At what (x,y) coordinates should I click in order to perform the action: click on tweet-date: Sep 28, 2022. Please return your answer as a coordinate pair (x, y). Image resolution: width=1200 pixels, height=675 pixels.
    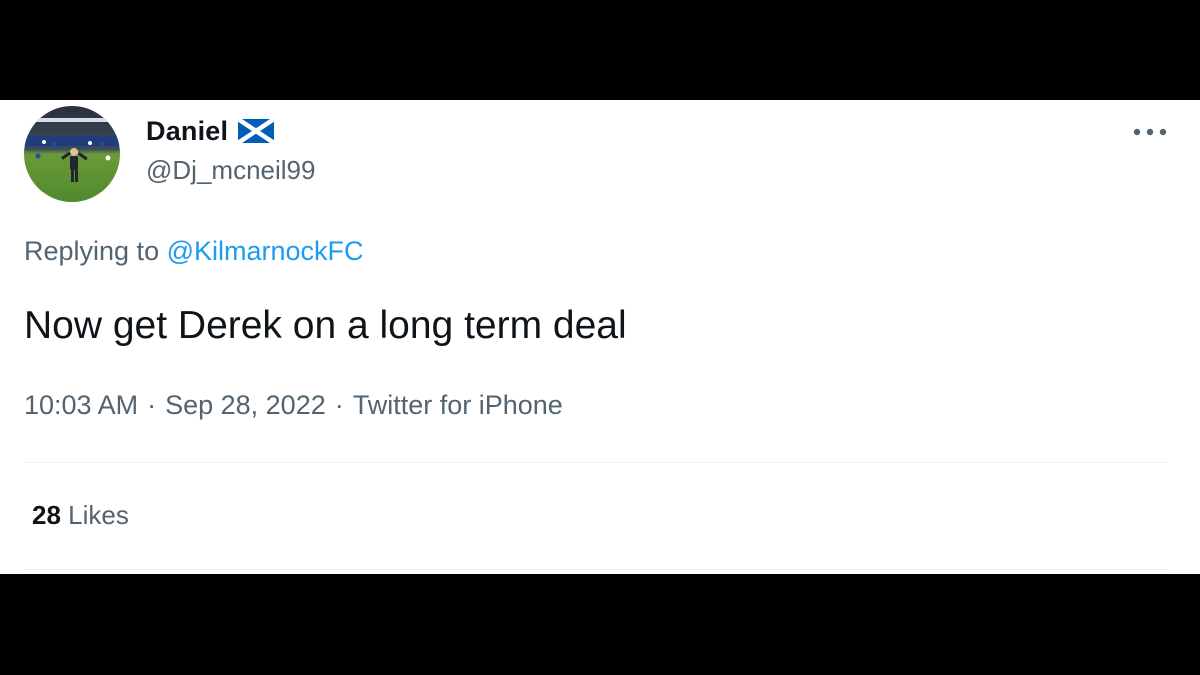
    Looking at the image, I should click on (245, 405).